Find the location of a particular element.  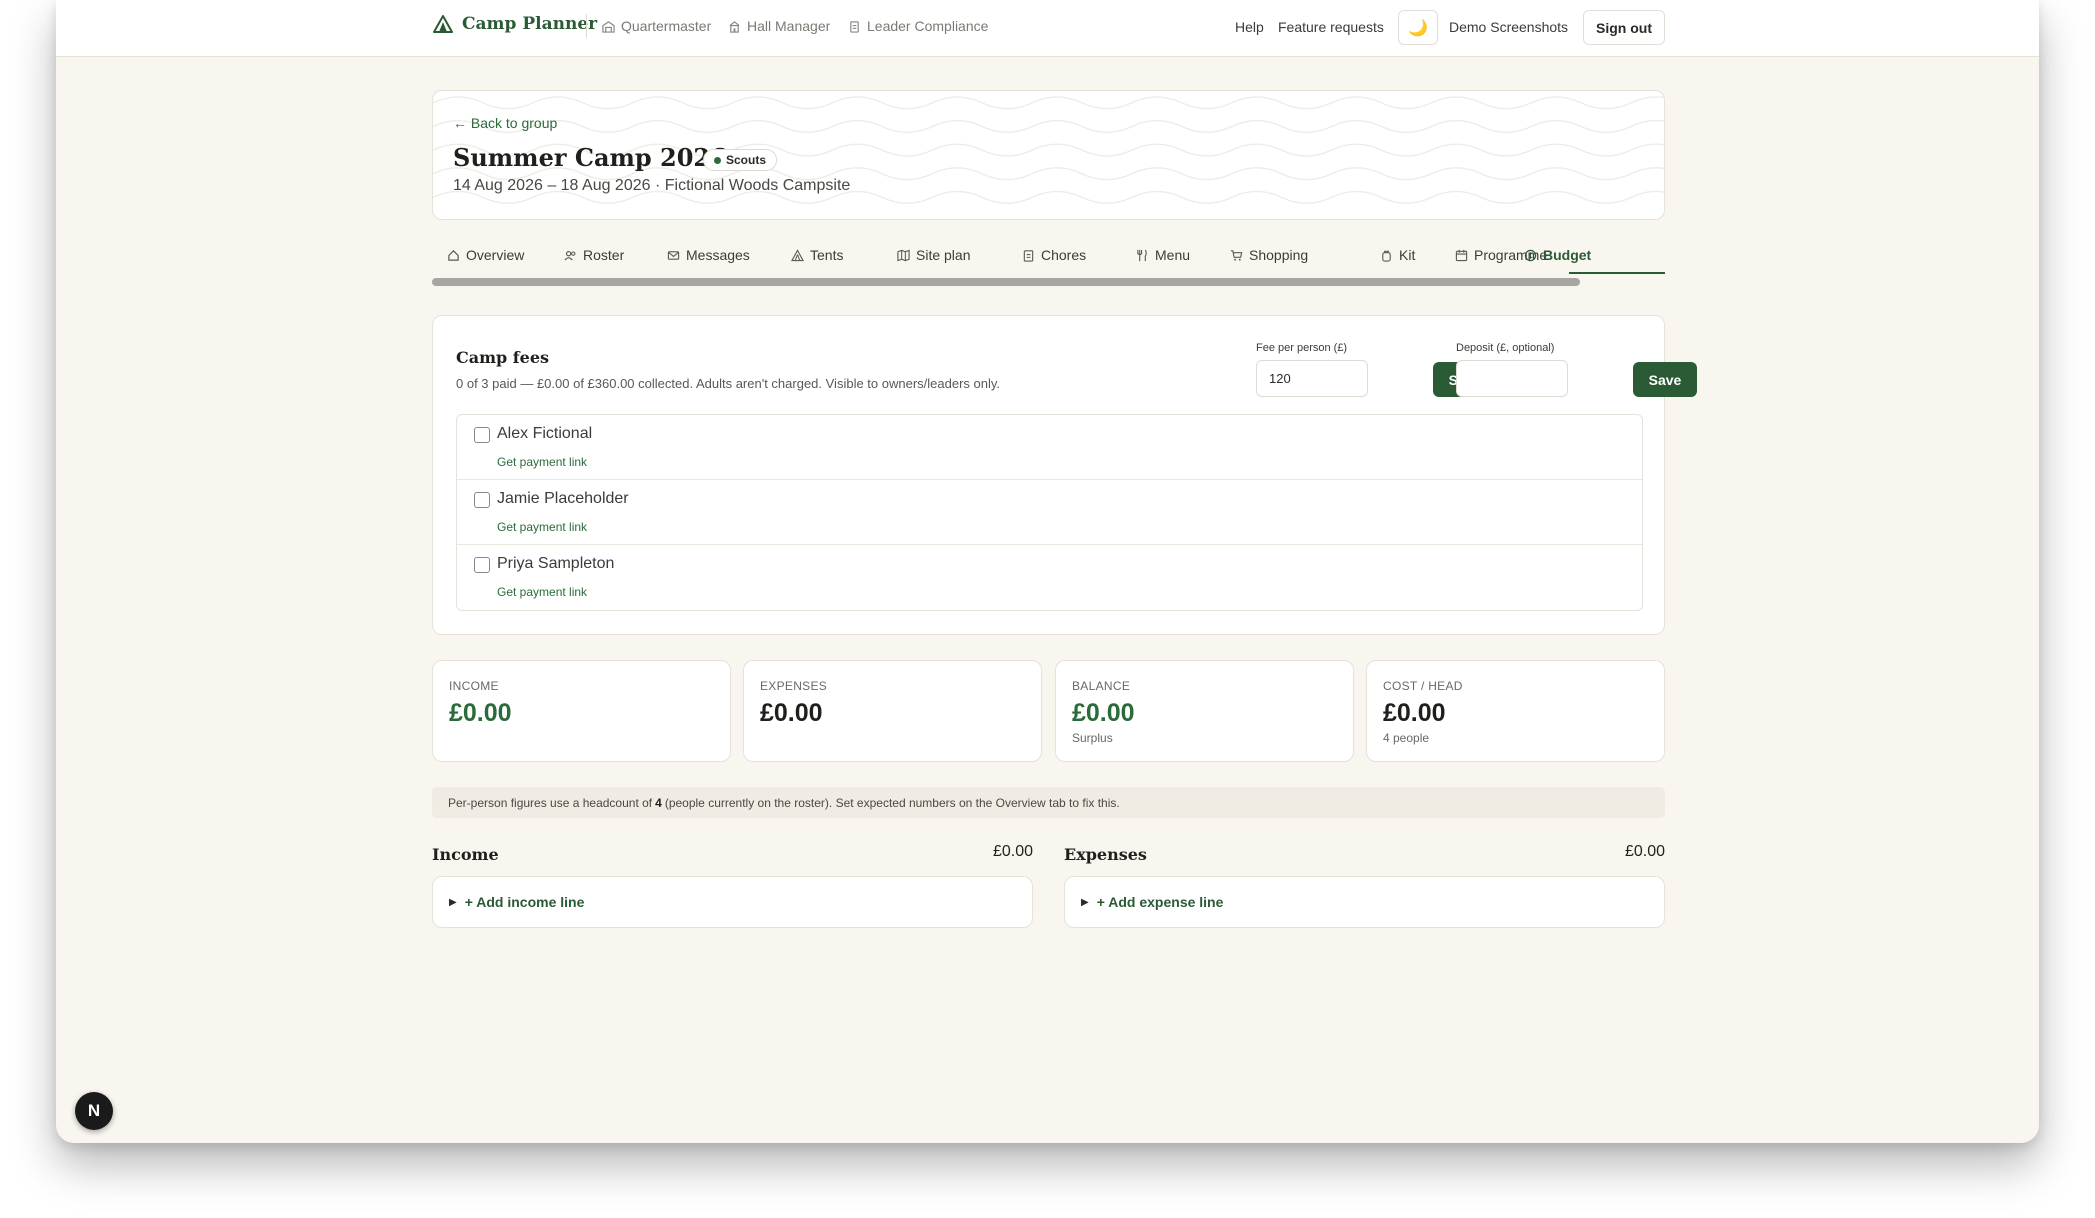

list-item: Alex Fictional Get payment link is located at coordinates (1049, 447).